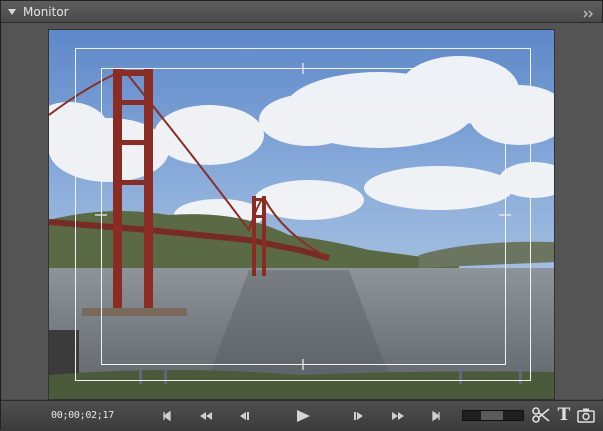 This screenshot has height=431, width=603. Describe the element at coordinates (541, 415) in the screenshot. I see `scissors-icon` at that location.